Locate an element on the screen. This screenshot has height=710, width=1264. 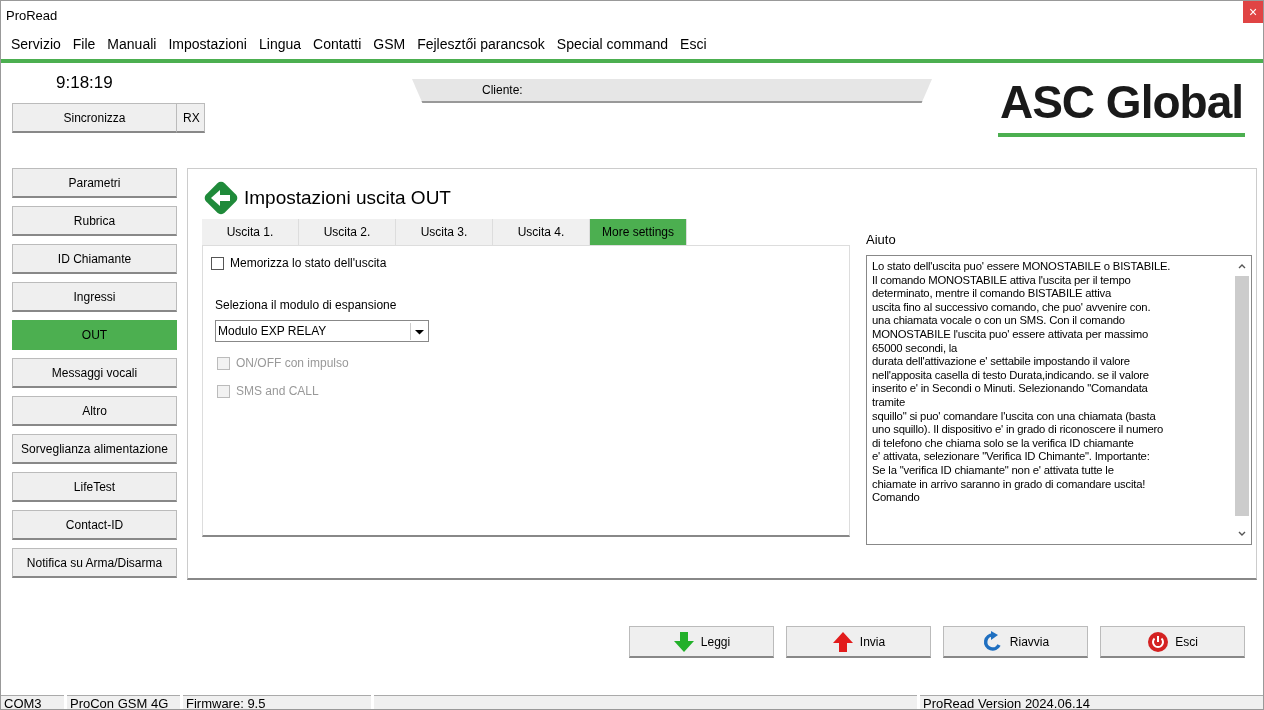
menu-item: Lingua is located at coordinates (280, 44).